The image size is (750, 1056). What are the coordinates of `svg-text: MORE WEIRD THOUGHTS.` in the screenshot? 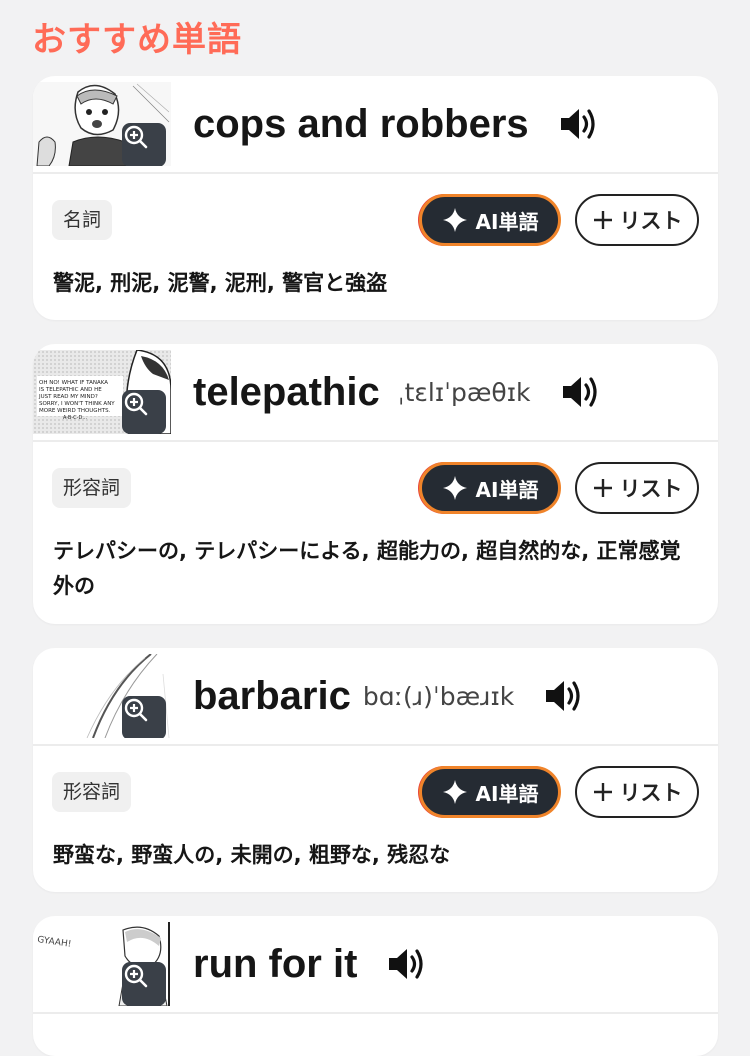 It's located at (75, 411).